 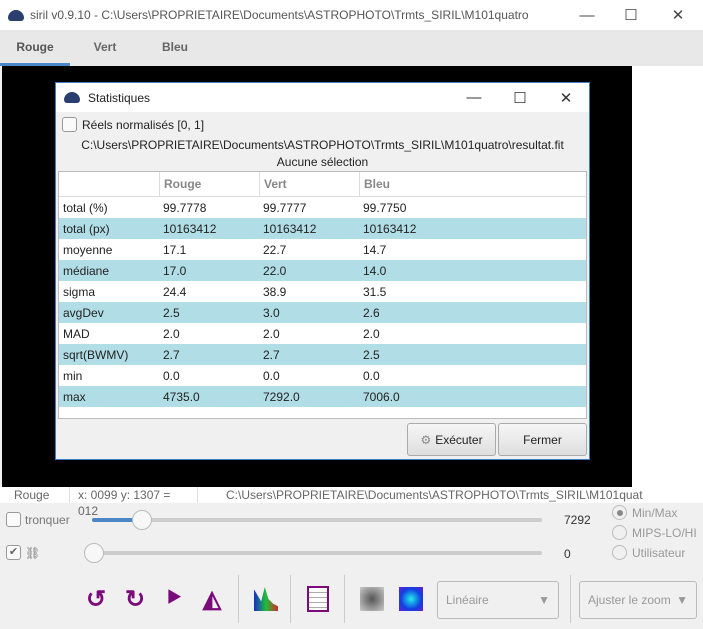 I want to click on table-cell: 7006.0, so click(x=381, y=396).